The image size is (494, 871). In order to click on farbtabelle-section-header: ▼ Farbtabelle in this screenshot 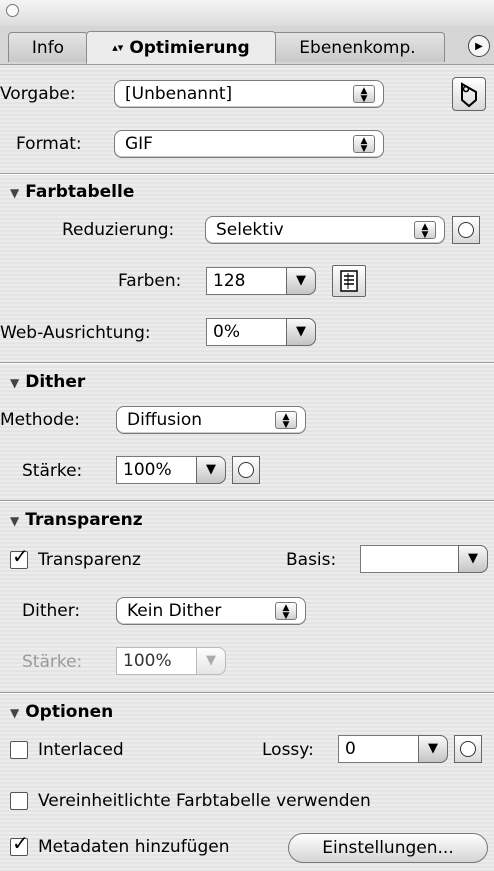, I will do `click(72, 192)`.